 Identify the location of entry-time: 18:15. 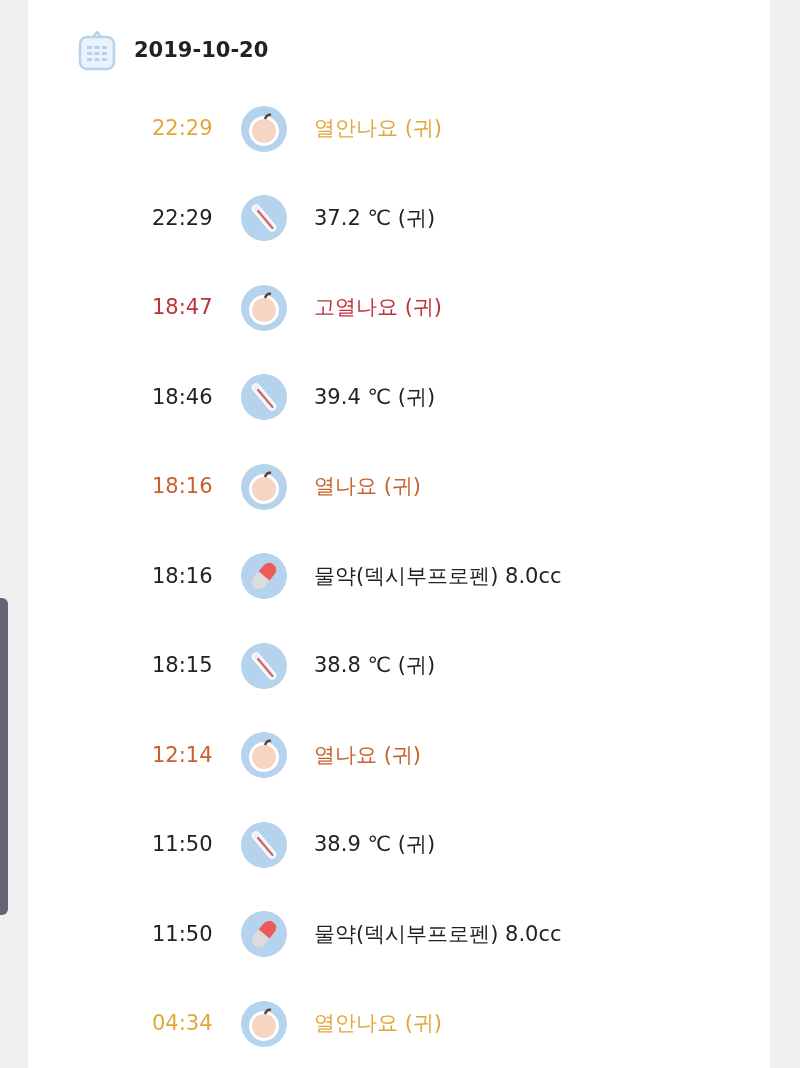
(183, 665).